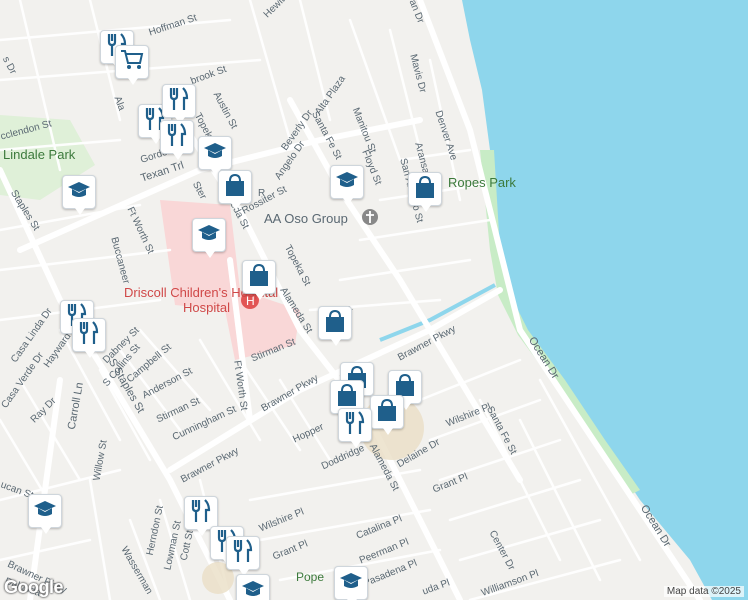  I want to click on street-label: Staples St, so click(25, 210).